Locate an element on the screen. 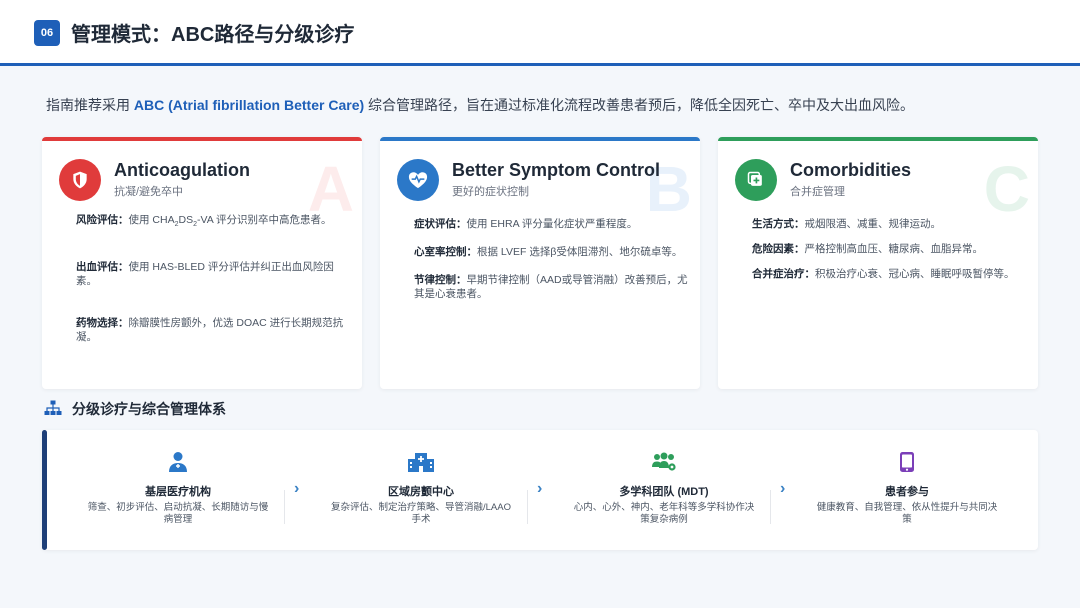 This screenshot has width=1080, height=608. shield-icon is located at coordinates (80, 180).